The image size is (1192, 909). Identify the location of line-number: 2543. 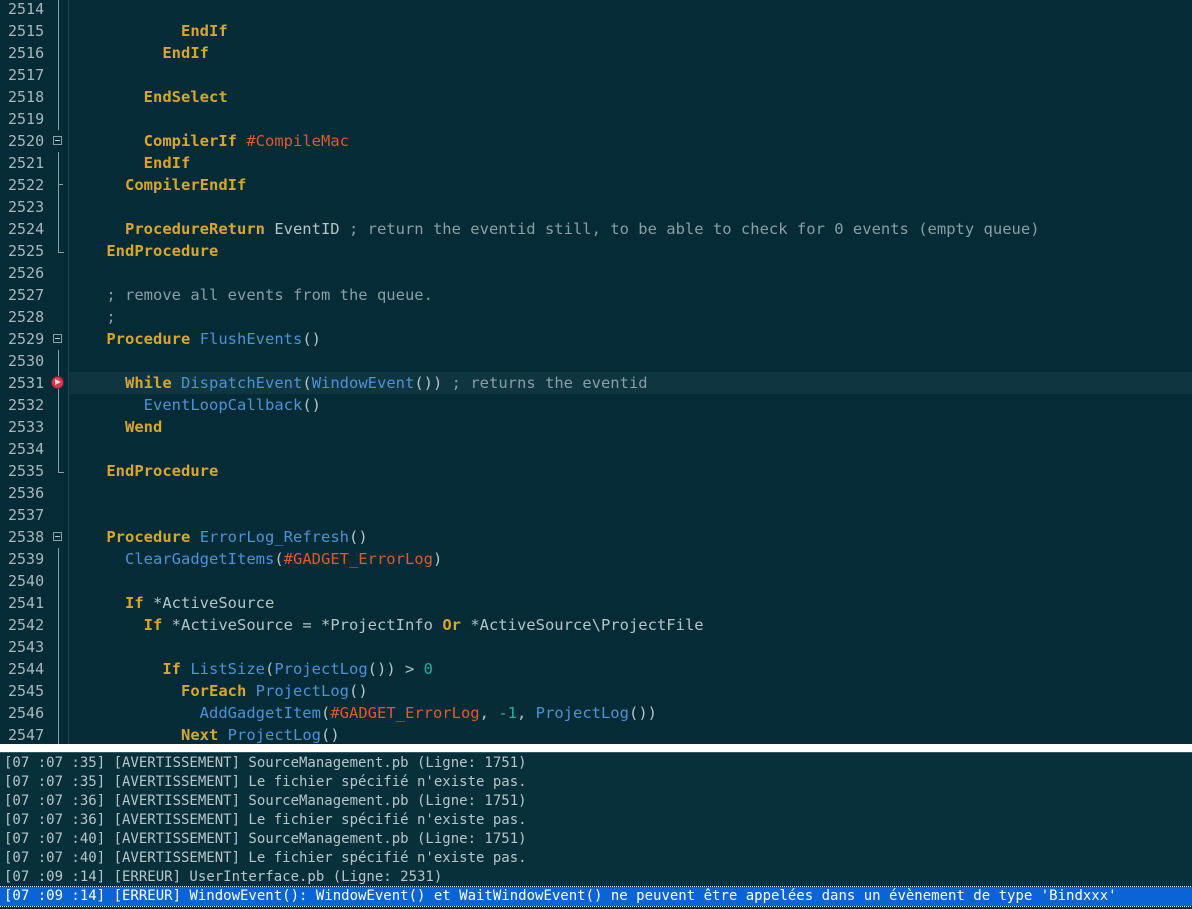
(26, 647).